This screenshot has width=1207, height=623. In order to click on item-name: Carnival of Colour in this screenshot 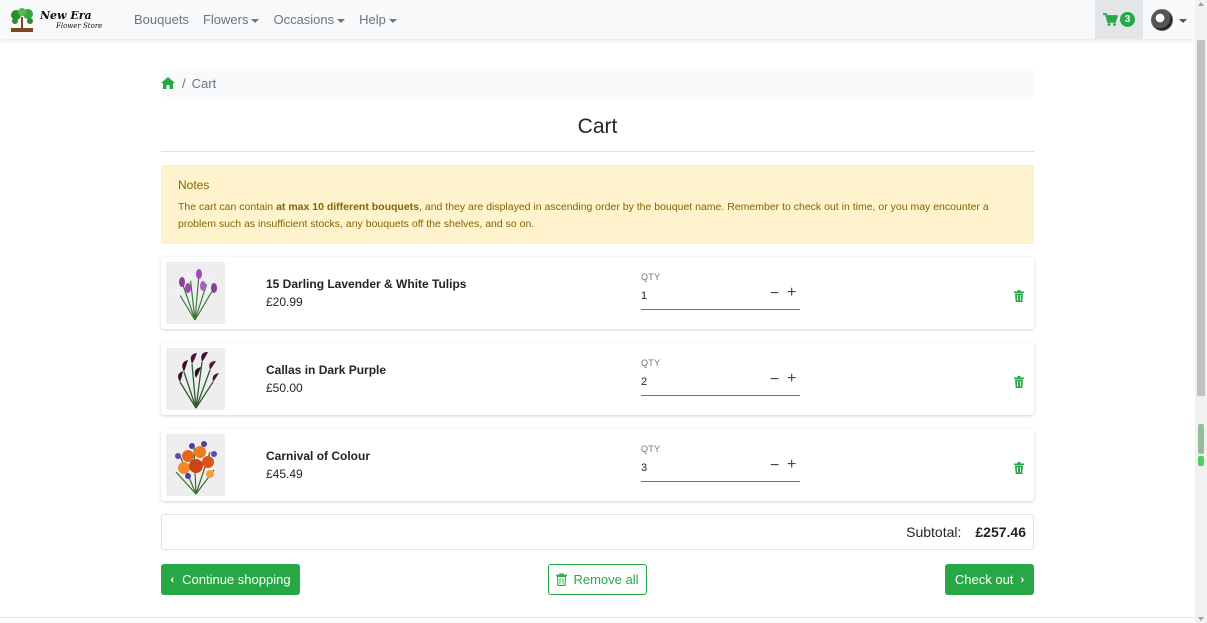, I will do `click(318, 456)`.